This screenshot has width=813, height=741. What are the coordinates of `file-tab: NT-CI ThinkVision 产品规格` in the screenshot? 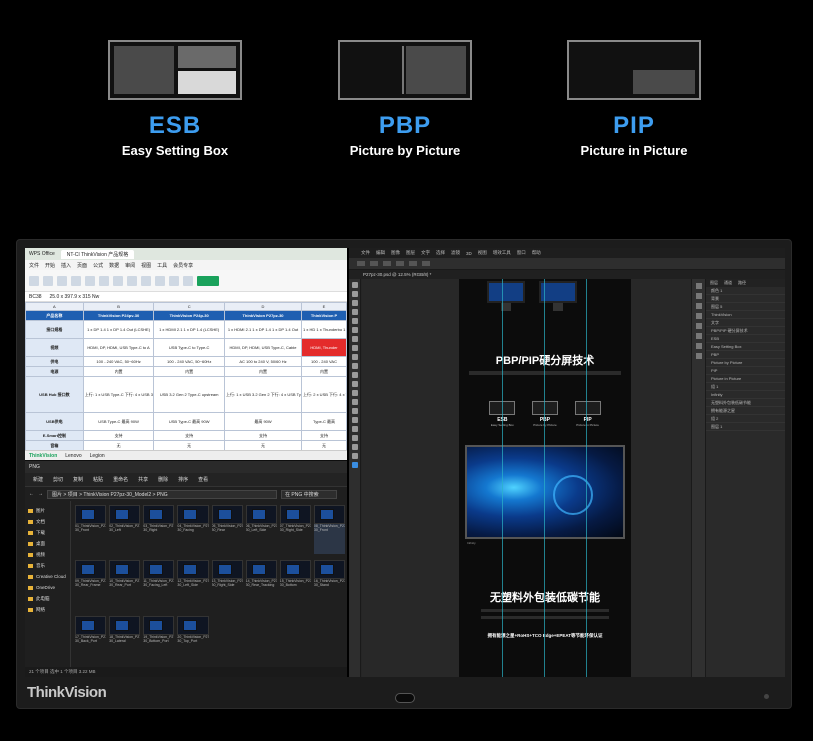 It's located at (97, 254).